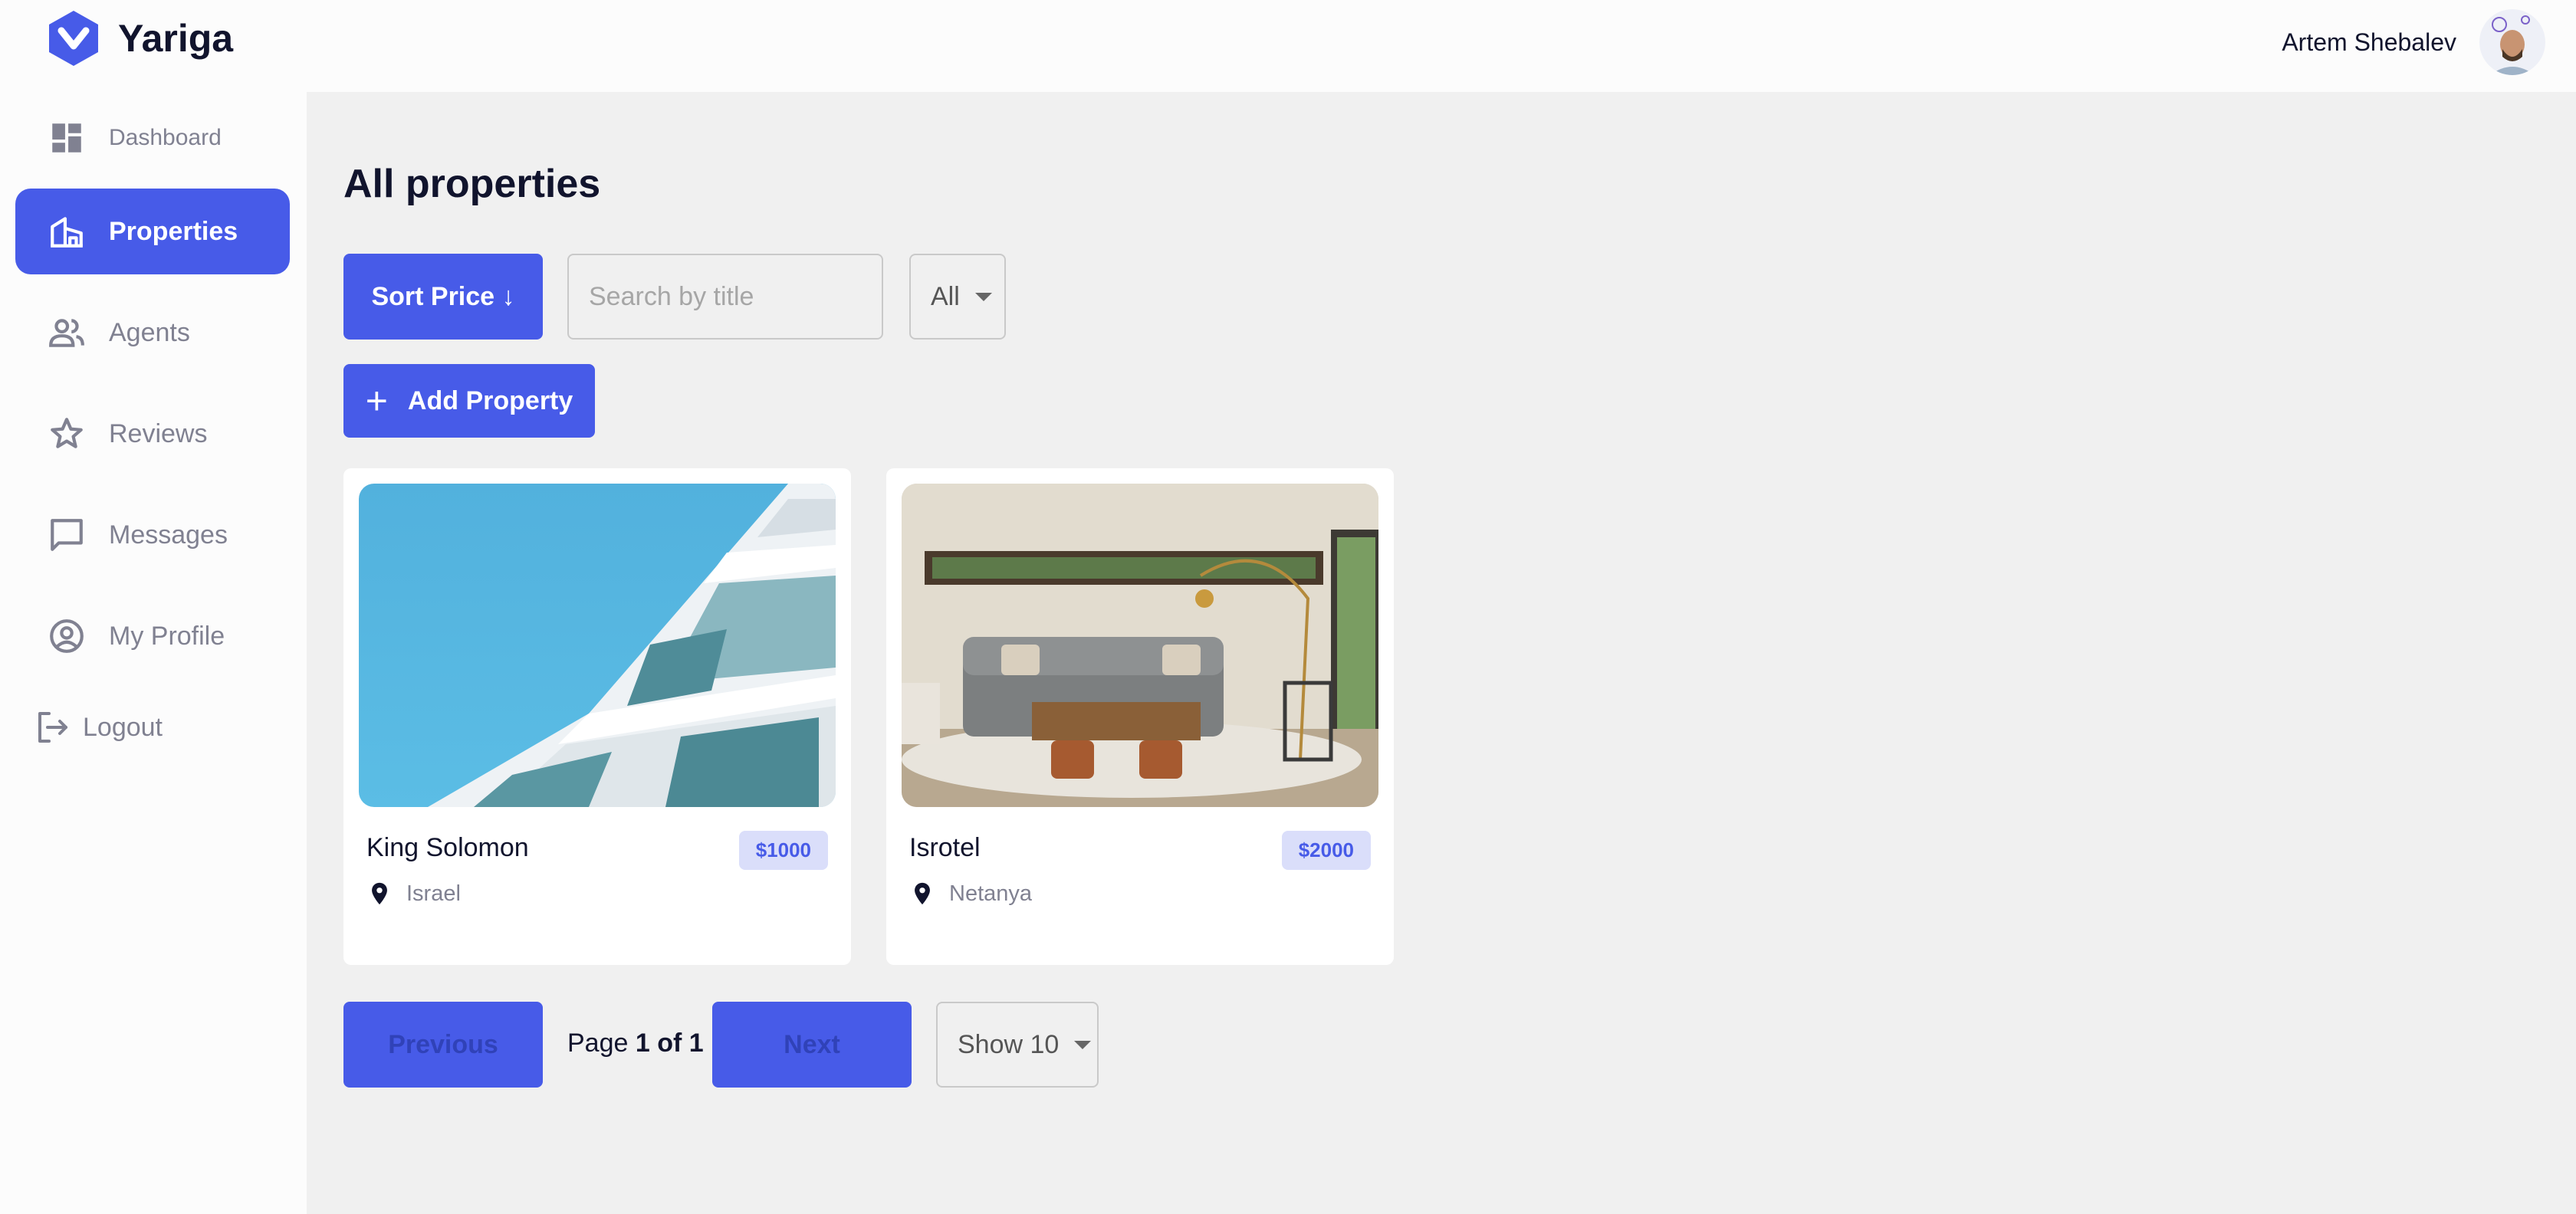 This screenshot has height=1214, width=2576. Describe the element at coordinates (812, 1045) in the screenshot. I see `next-page-button: Next` at that location.